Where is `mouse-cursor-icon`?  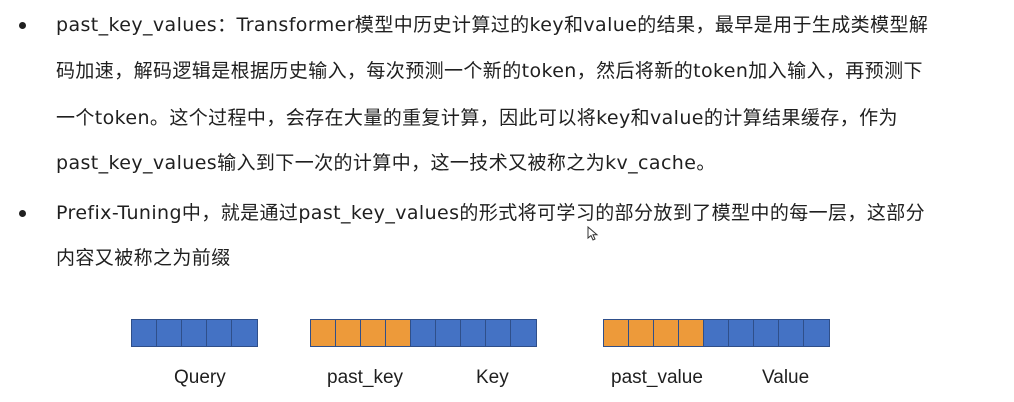 mouse-cursor-icon is located at coordinates (593, 233).